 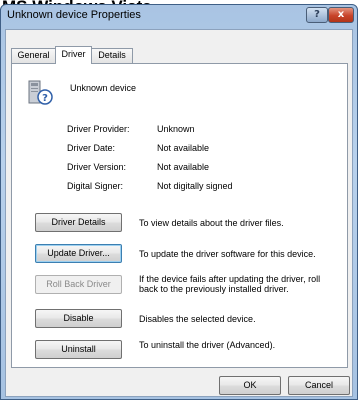 What do you see at coordinates (176, 129) in the screenshot?
I see `driver-provider-value: Unknown` at bounding box center [176, 129].